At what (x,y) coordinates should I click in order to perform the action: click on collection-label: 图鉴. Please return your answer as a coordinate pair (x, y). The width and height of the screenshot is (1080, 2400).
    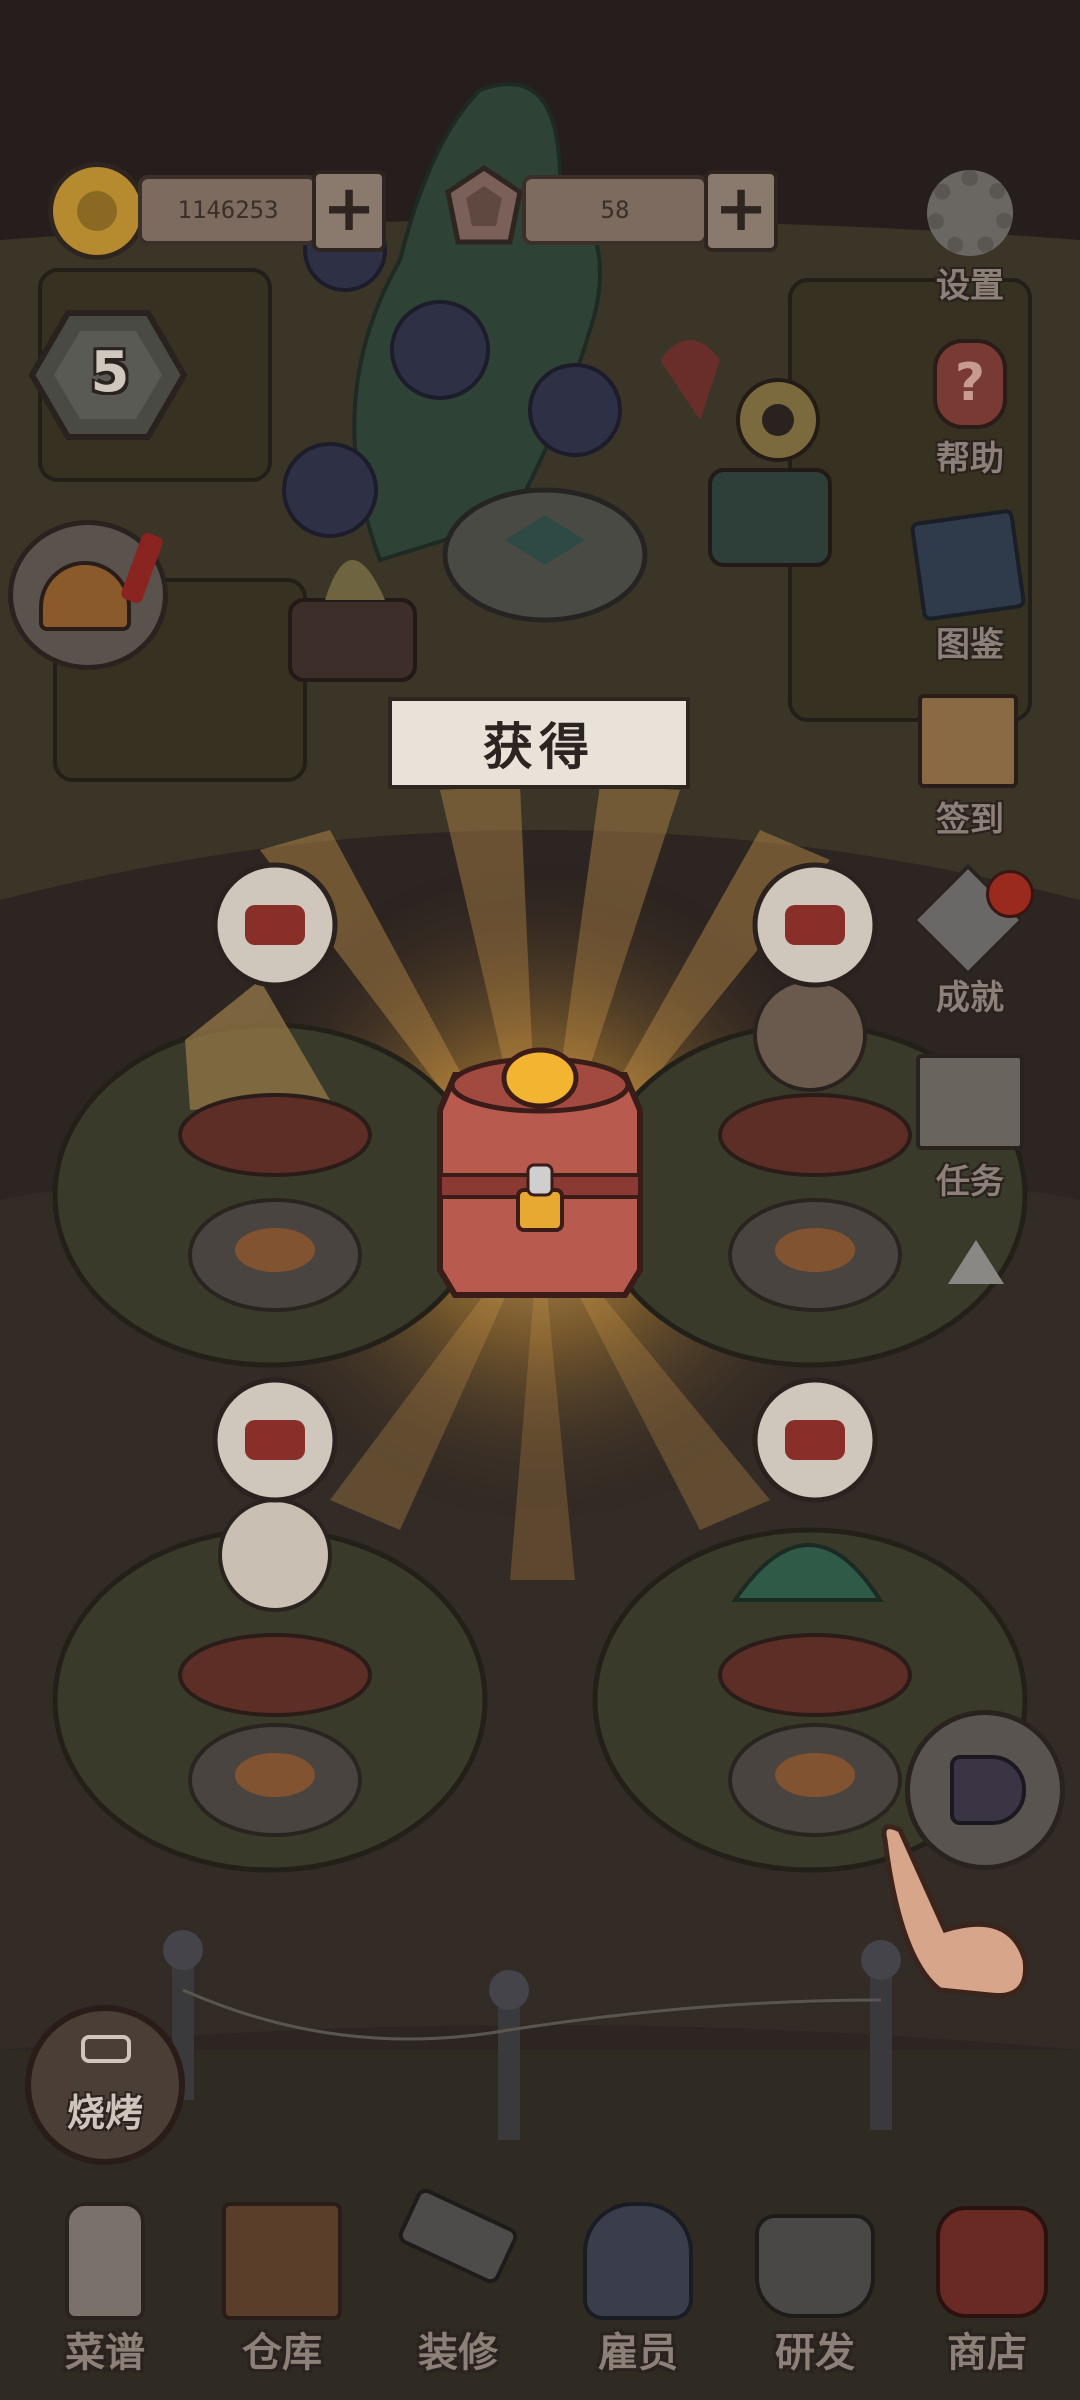
    Looking at the image, I should click on (970, 645).